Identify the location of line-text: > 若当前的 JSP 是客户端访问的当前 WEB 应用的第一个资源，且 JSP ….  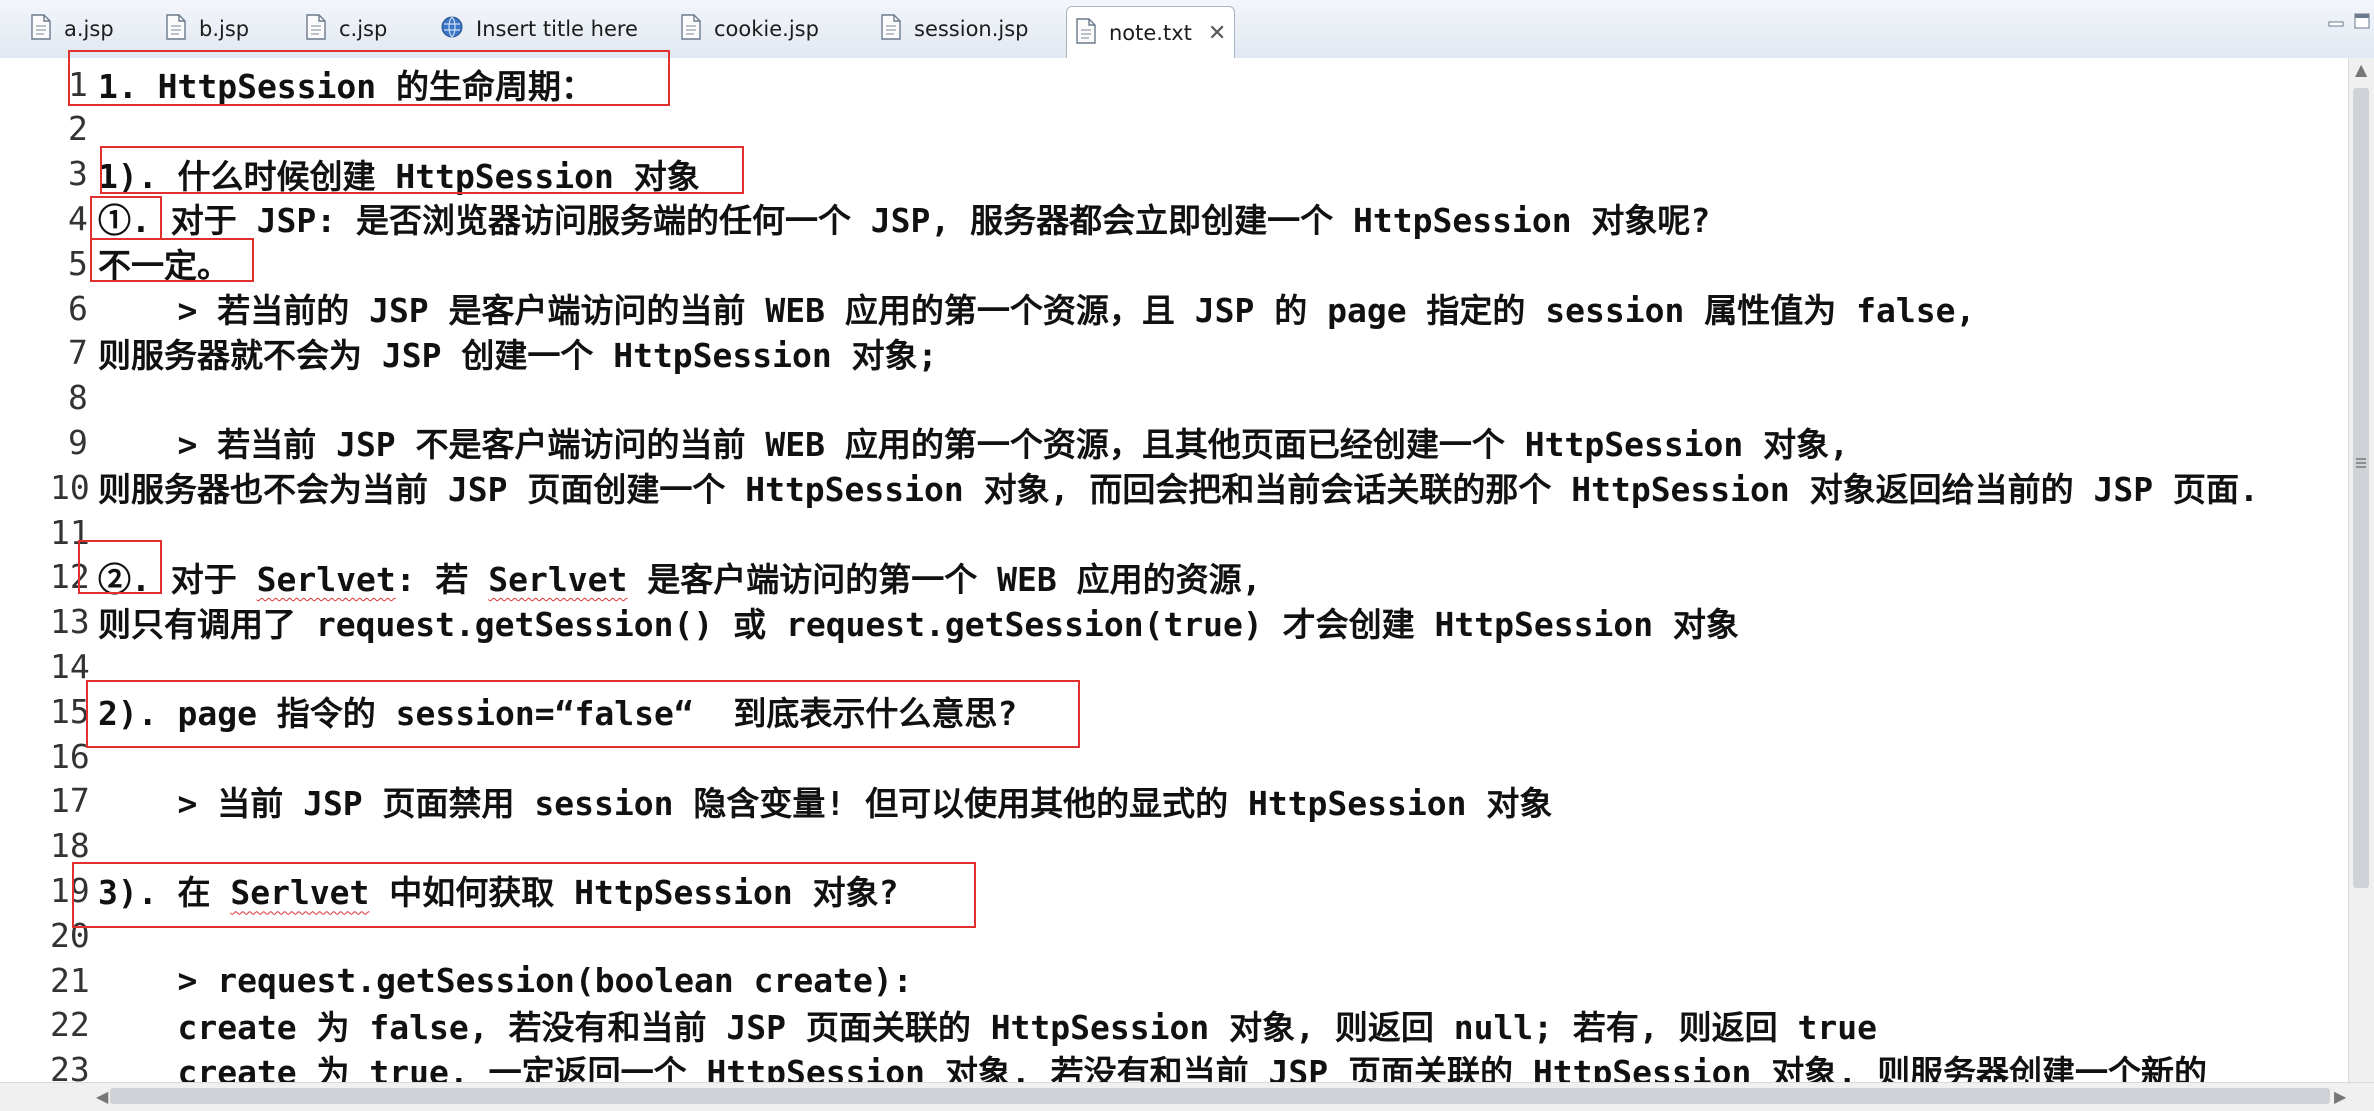
(1036, 308).